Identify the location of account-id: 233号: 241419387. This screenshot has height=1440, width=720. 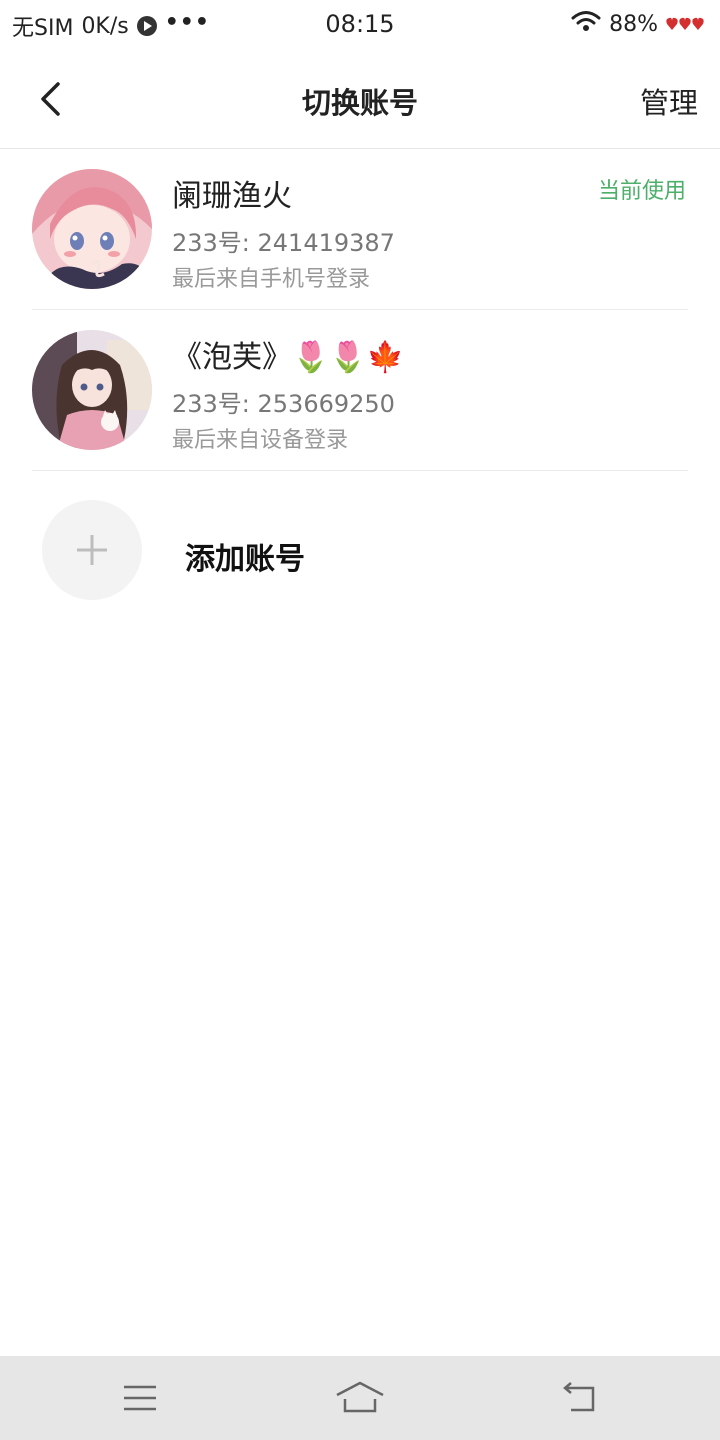
(283, 243).